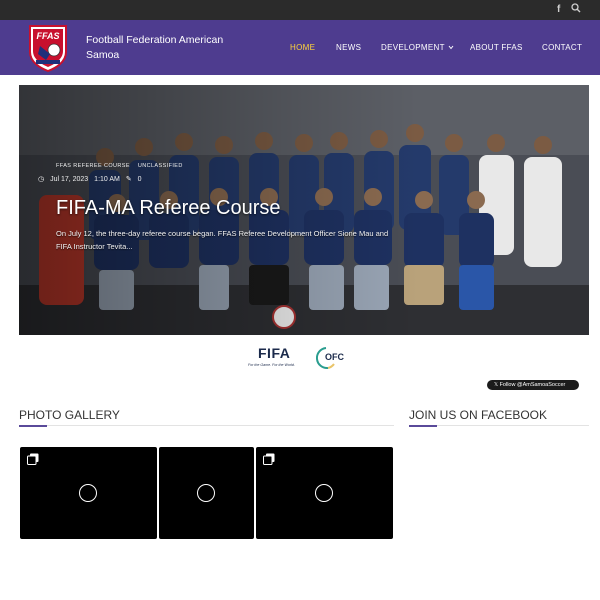 The height and width of the screenshot is (600, 600). I want to click on comment-count: 0, so click(140, 179).